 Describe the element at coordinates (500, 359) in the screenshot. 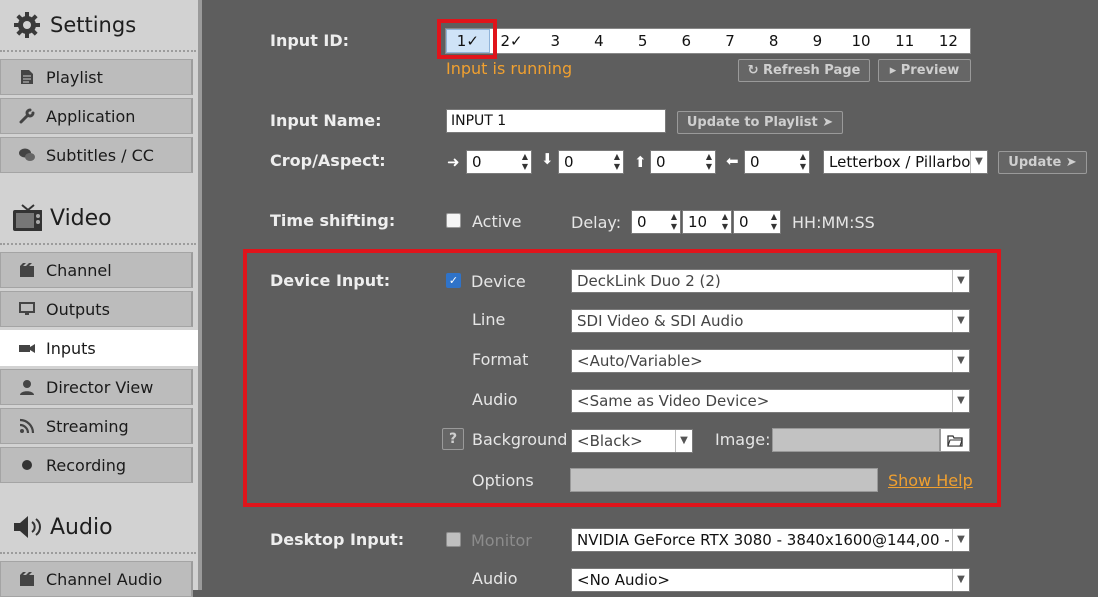

I see `format-label: Format` at that location.